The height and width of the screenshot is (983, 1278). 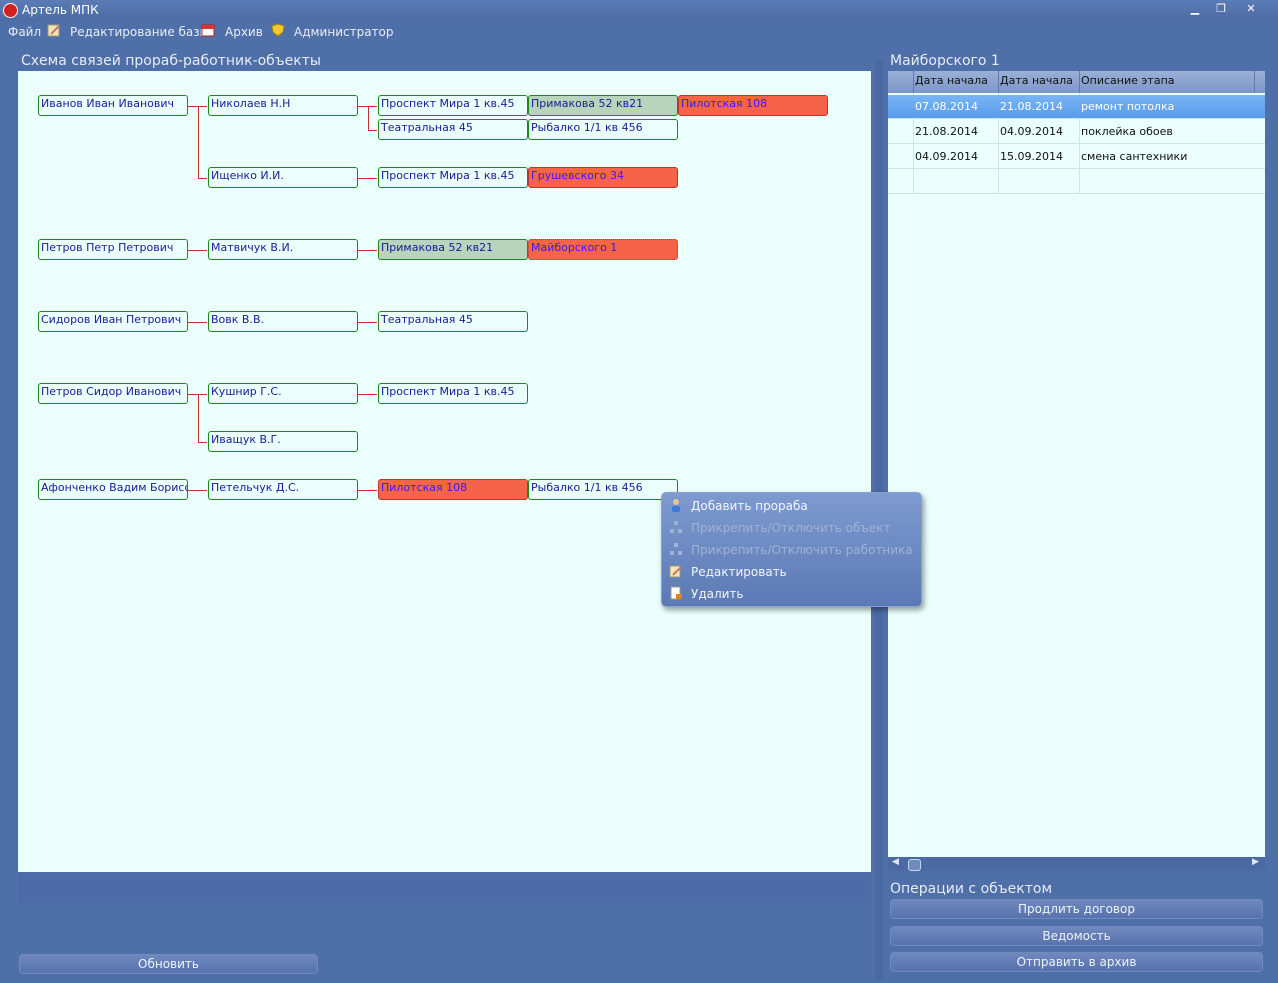 What do you see at coordinates (1036, 80) in the screenshot?
I see `column-header-start-date-2: Дата начала` at bounding box center [1036, 80].